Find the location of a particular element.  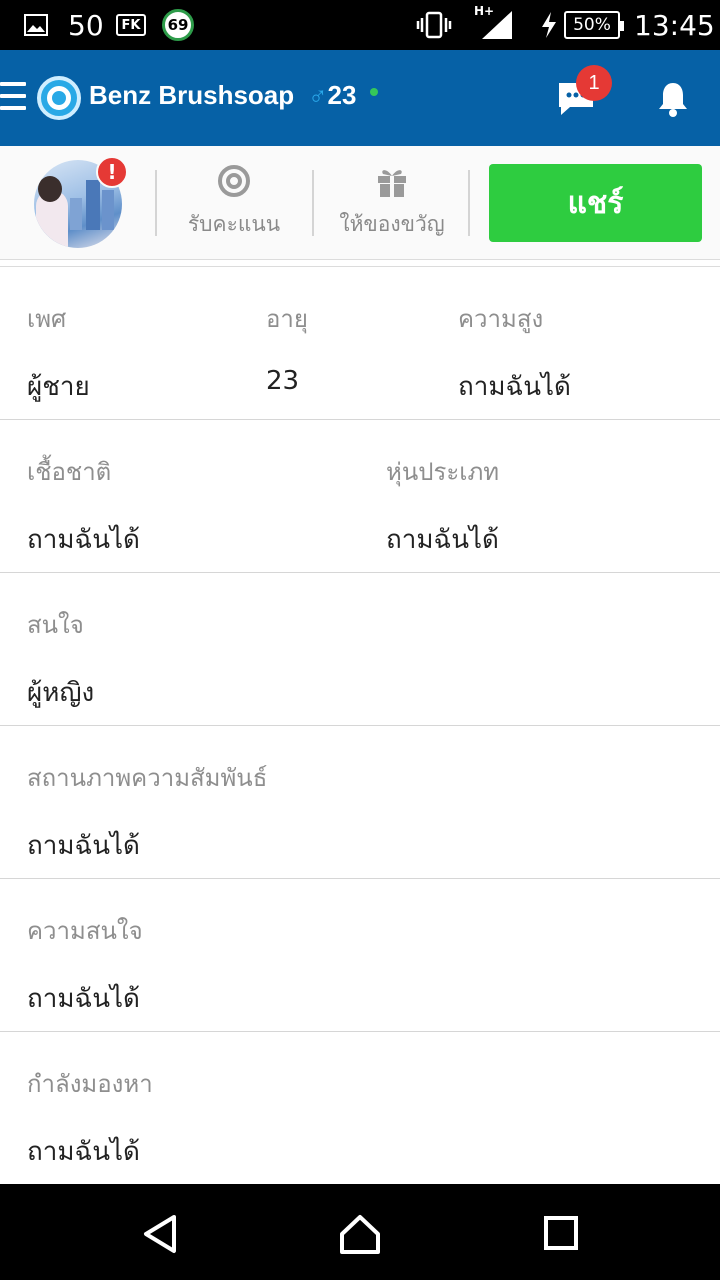

ethnicity-label: เชื้อชาติ is located at coordinates (69, 472).